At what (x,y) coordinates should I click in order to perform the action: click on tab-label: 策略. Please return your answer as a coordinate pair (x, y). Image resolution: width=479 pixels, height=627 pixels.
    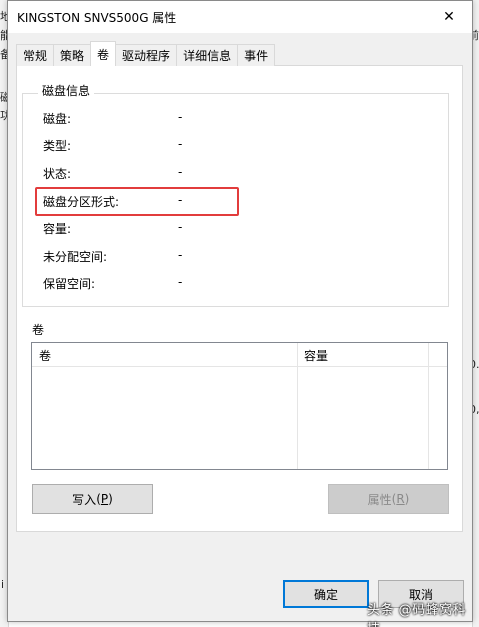
    Looking at the image, I should click on (72, 56).